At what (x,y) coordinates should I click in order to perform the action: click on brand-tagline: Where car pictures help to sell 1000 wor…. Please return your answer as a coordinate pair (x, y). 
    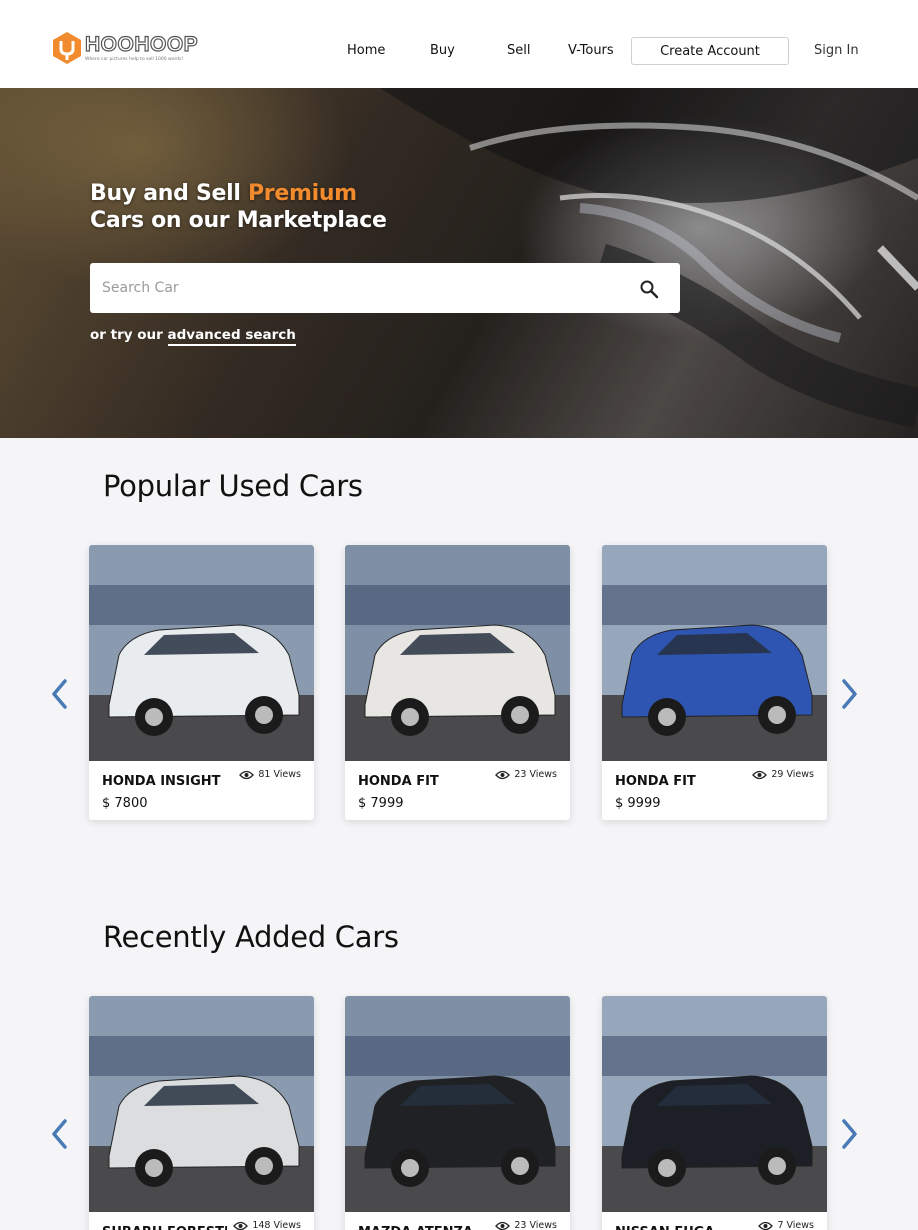
    Looking at the image, I should click on (134, 59).